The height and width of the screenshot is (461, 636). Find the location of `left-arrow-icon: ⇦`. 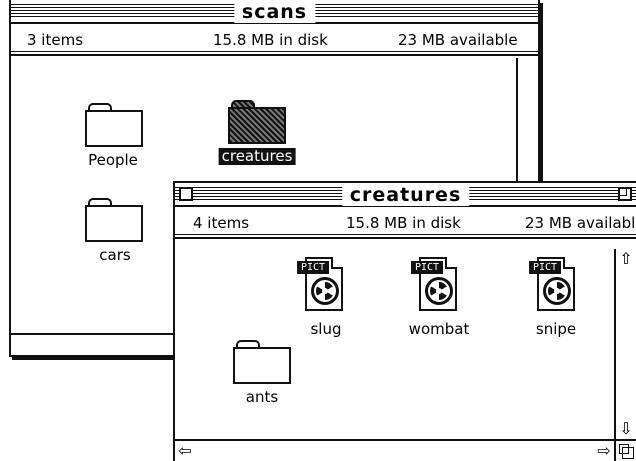

left-arrow-icon: ⇦ is located at coordinates (185, 451).